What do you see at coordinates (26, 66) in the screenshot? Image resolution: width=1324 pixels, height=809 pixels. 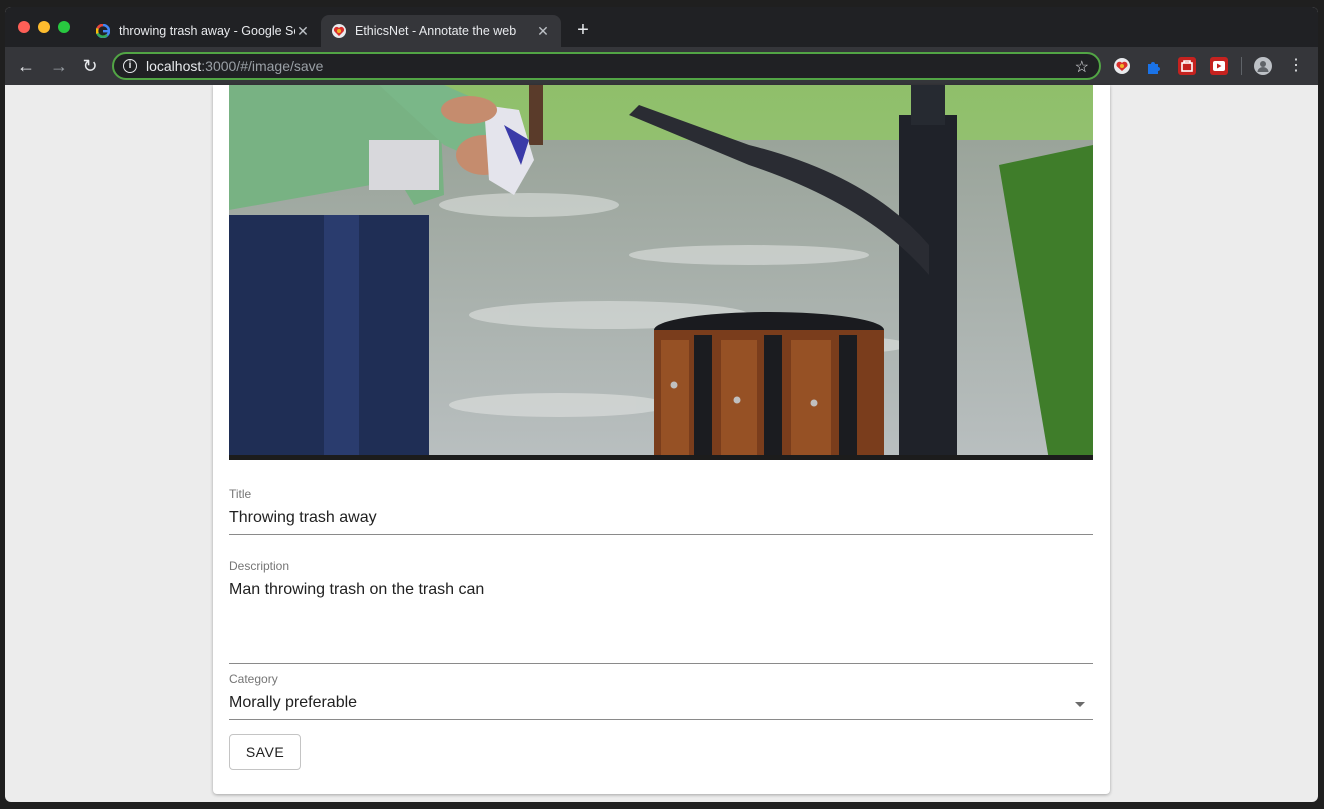 I see `back-icon: ←` at bounding box center [26, 66].